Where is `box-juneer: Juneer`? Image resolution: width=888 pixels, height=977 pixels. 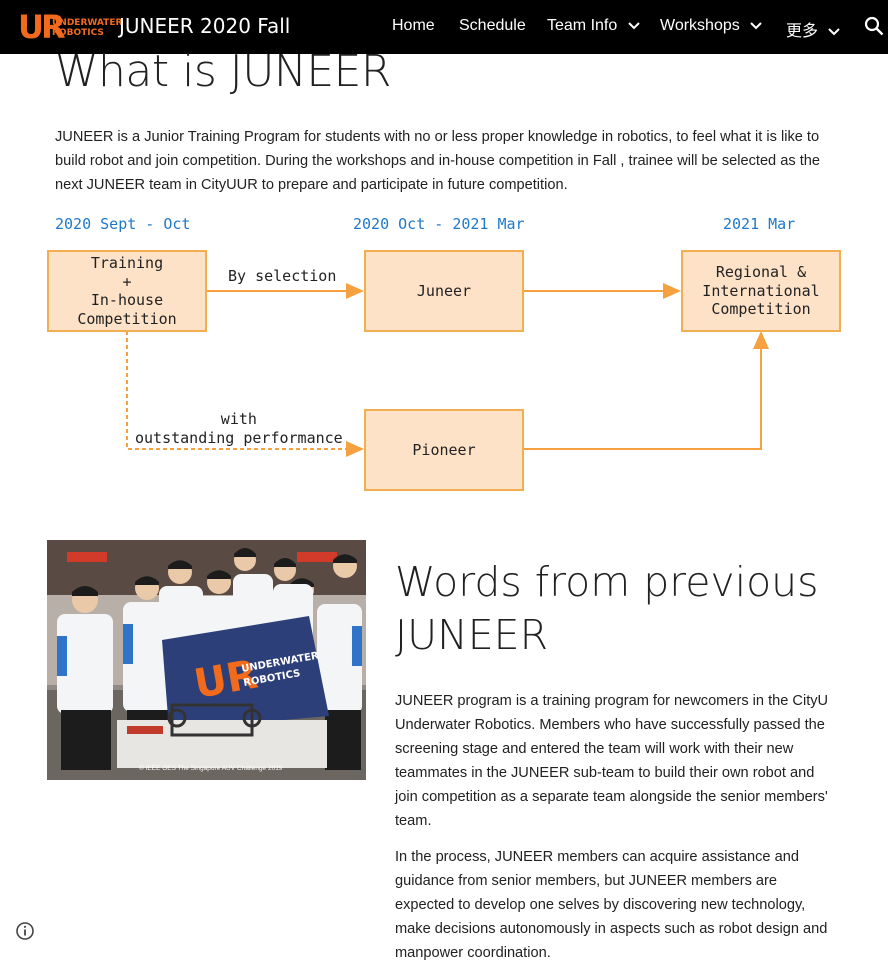
box-juneer: Juneer is located at coordinates (444, 291).